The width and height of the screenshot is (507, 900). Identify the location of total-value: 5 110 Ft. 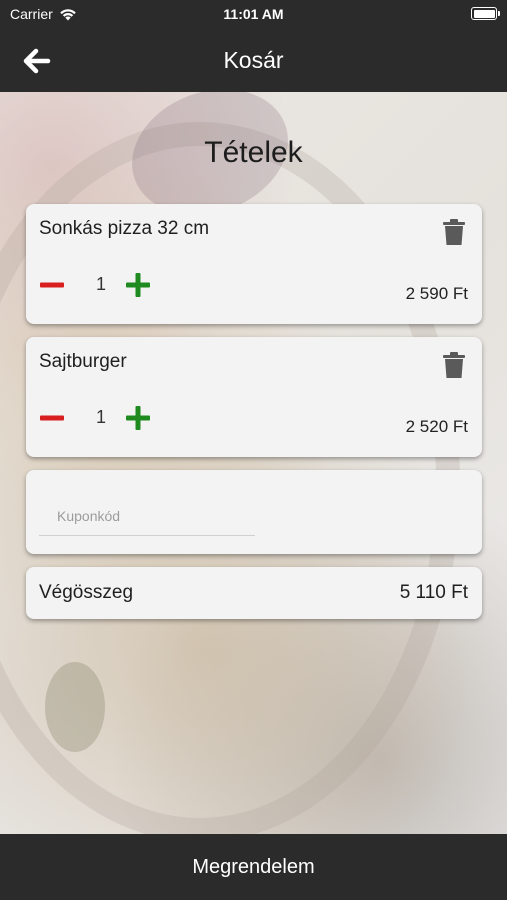
(433, 592).